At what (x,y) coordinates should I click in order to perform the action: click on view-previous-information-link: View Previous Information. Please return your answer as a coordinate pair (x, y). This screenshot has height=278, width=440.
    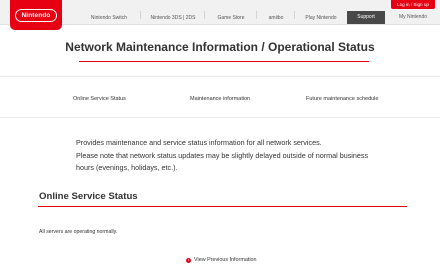
    Looking at the image, I should click on (221, 260).